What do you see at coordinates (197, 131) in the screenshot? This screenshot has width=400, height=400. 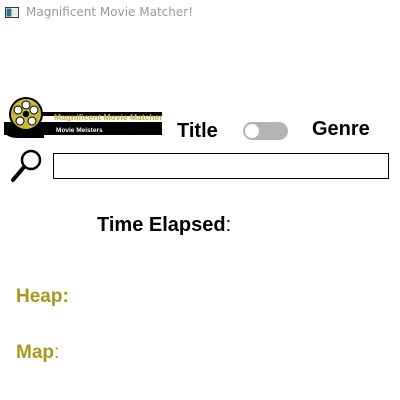 I see `title-mode-label: Title` at bounding box center [197, 131].